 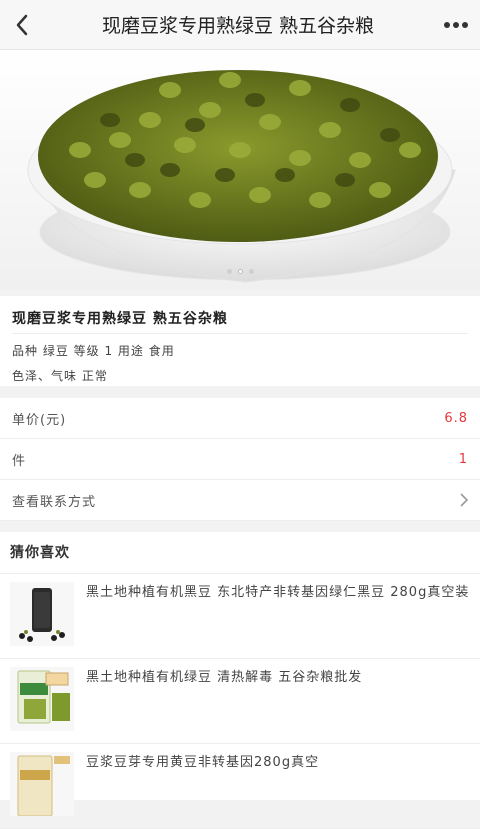 I want to click on chevron-left-icon, so click(x=22, y=24).